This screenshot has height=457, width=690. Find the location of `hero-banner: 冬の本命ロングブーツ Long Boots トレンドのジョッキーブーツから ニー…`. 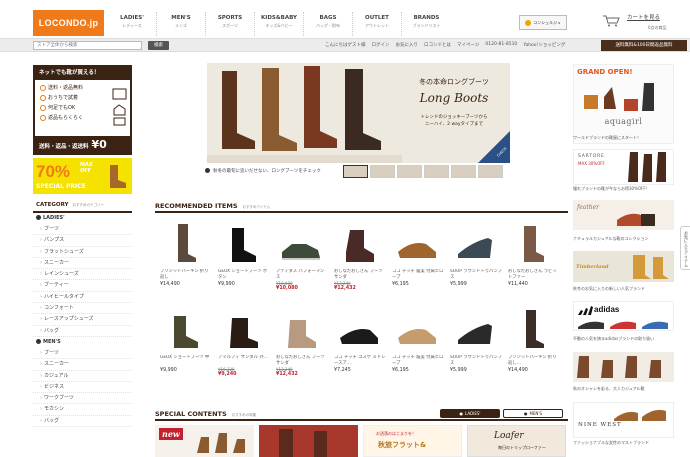

hero-banner: 冬の本命ロングブーツ Long Boots トレンドのジョッキーブーツから ニー… is located at coordinates (358, 113).